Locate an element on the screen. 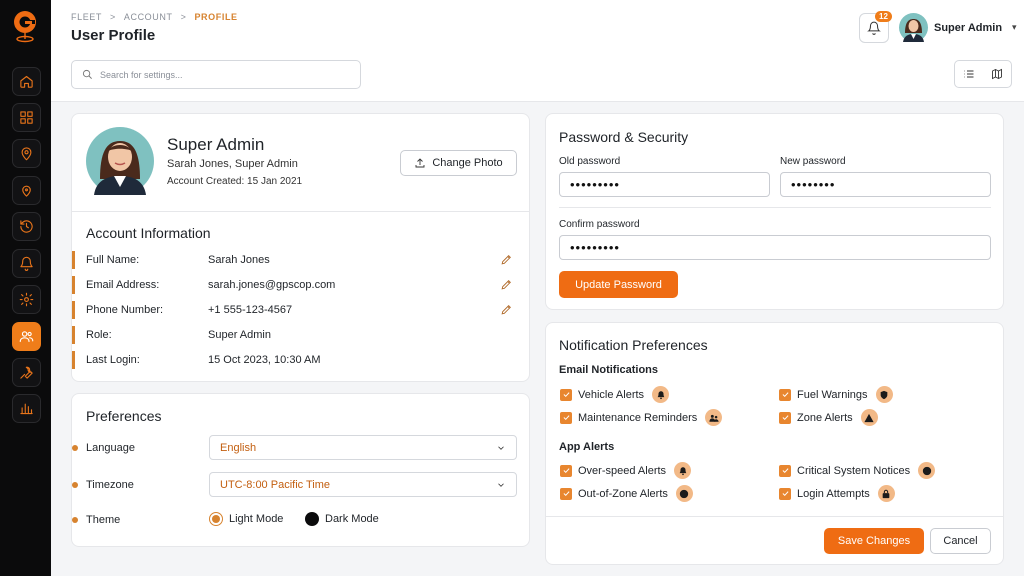 The height and width of the screenshot is (576, 1024). sidebar-item-history is located at coordinates (26, 226).